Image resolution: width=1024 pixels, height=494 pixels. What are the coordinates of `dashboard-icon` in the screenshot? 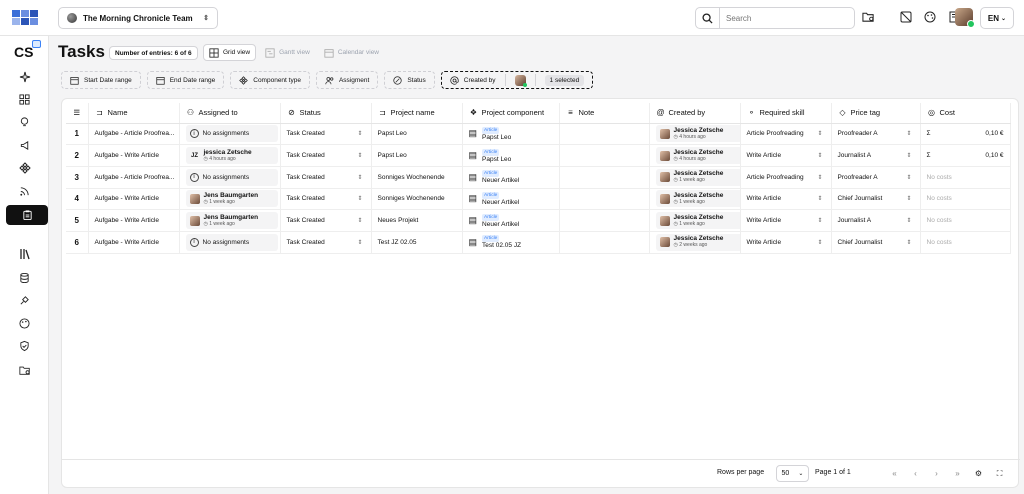 It's located at (24, 99).